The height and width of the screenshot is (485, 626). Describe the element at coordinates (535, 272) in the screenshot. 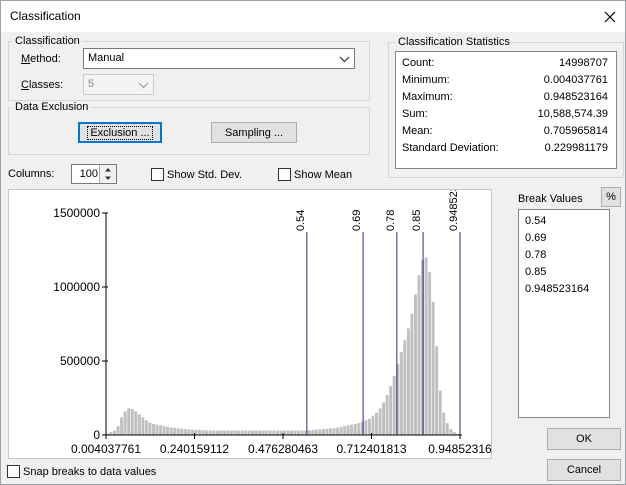

I see `break-value-item: 0.85` at that location.